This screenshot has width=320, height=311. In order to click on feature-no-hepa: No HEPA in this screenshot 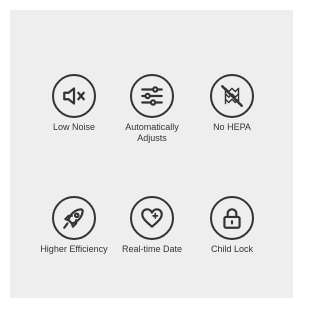, I will do `click(232, 103)`.